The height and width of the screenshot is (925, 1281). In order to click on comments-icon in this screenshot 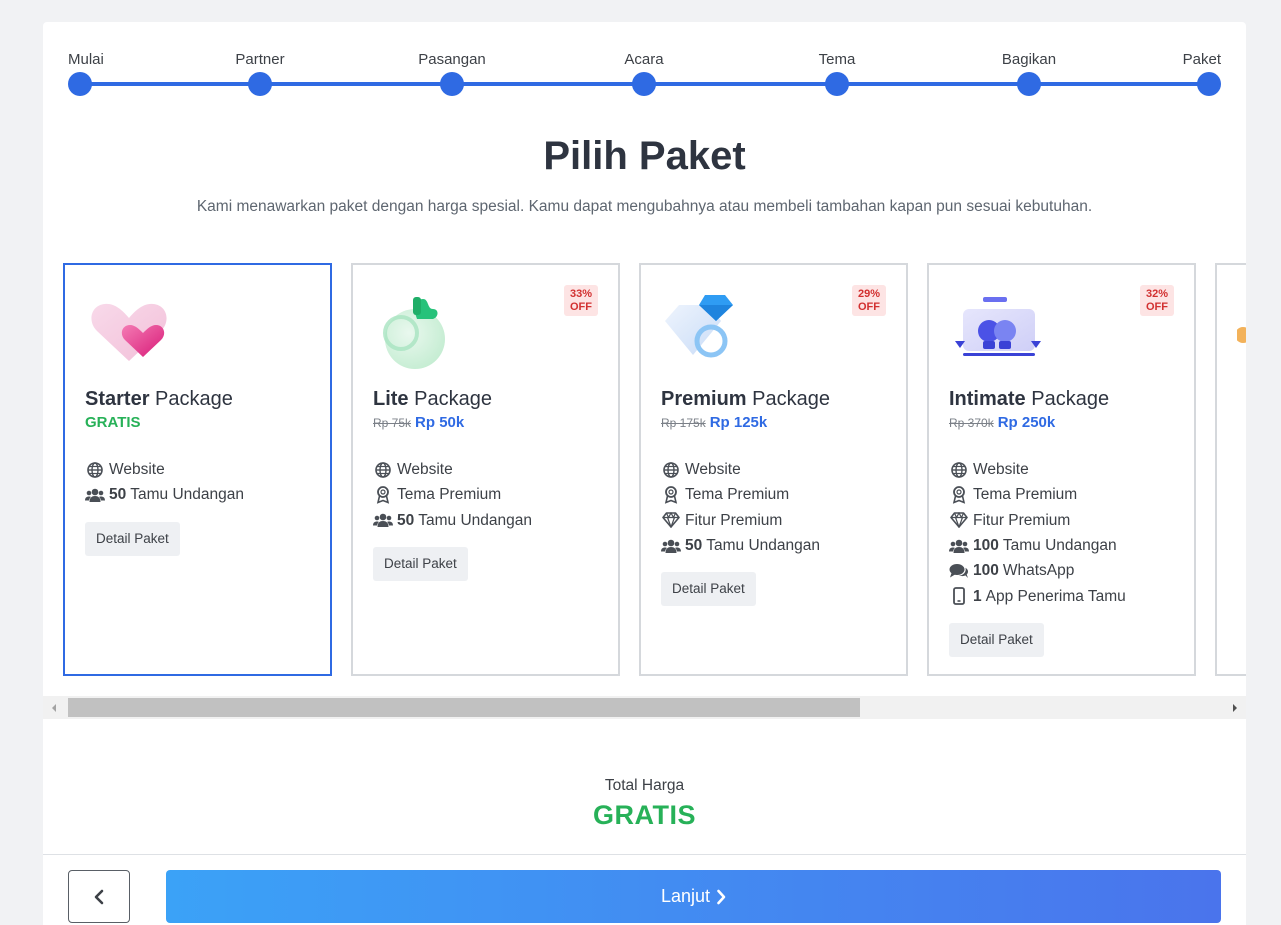, I will do `click(959, 571)`.